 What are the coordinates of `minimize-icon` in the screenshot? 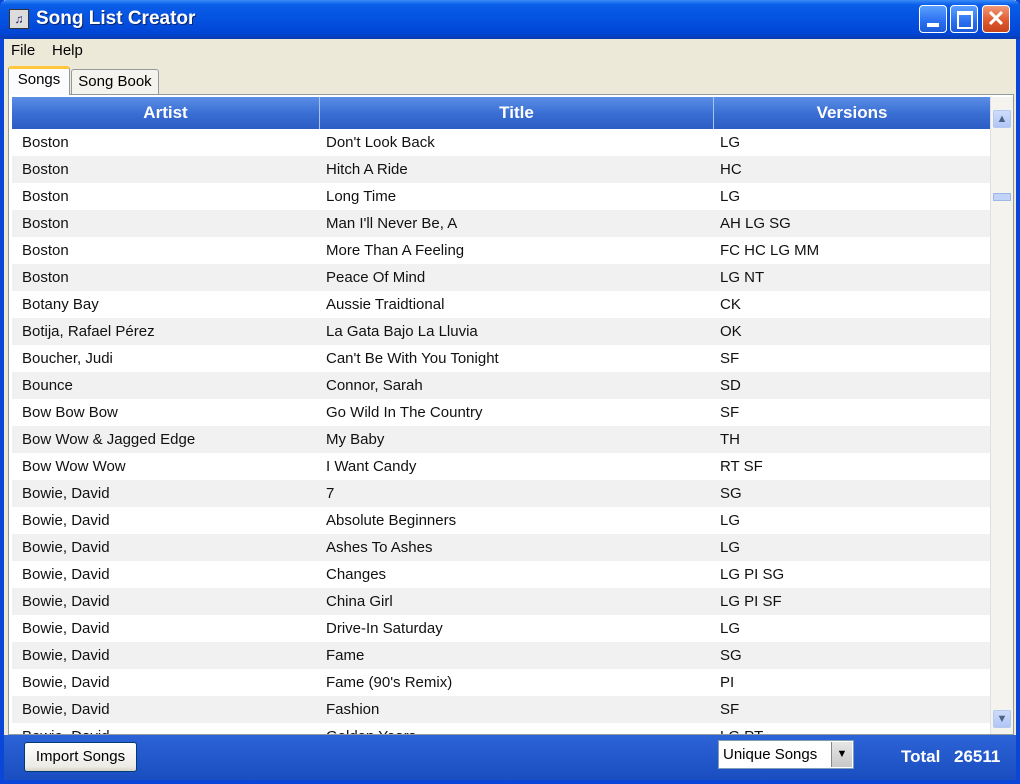 It's located at (933, 25).